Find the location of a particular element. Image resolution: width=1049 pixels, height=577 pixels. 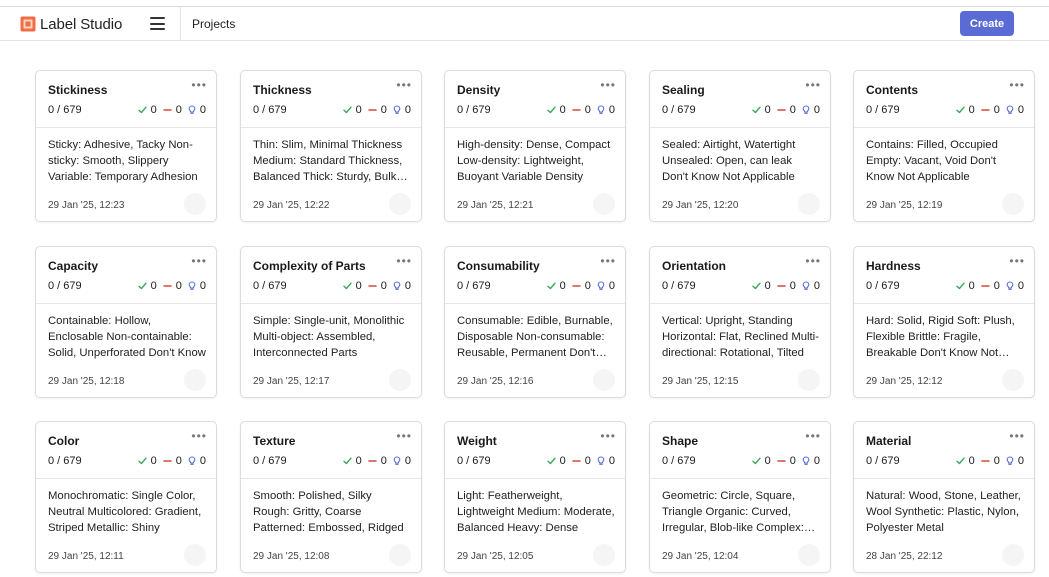

created-date: 29 Jan '25, 12:18 is located at coordinates (86, 381).